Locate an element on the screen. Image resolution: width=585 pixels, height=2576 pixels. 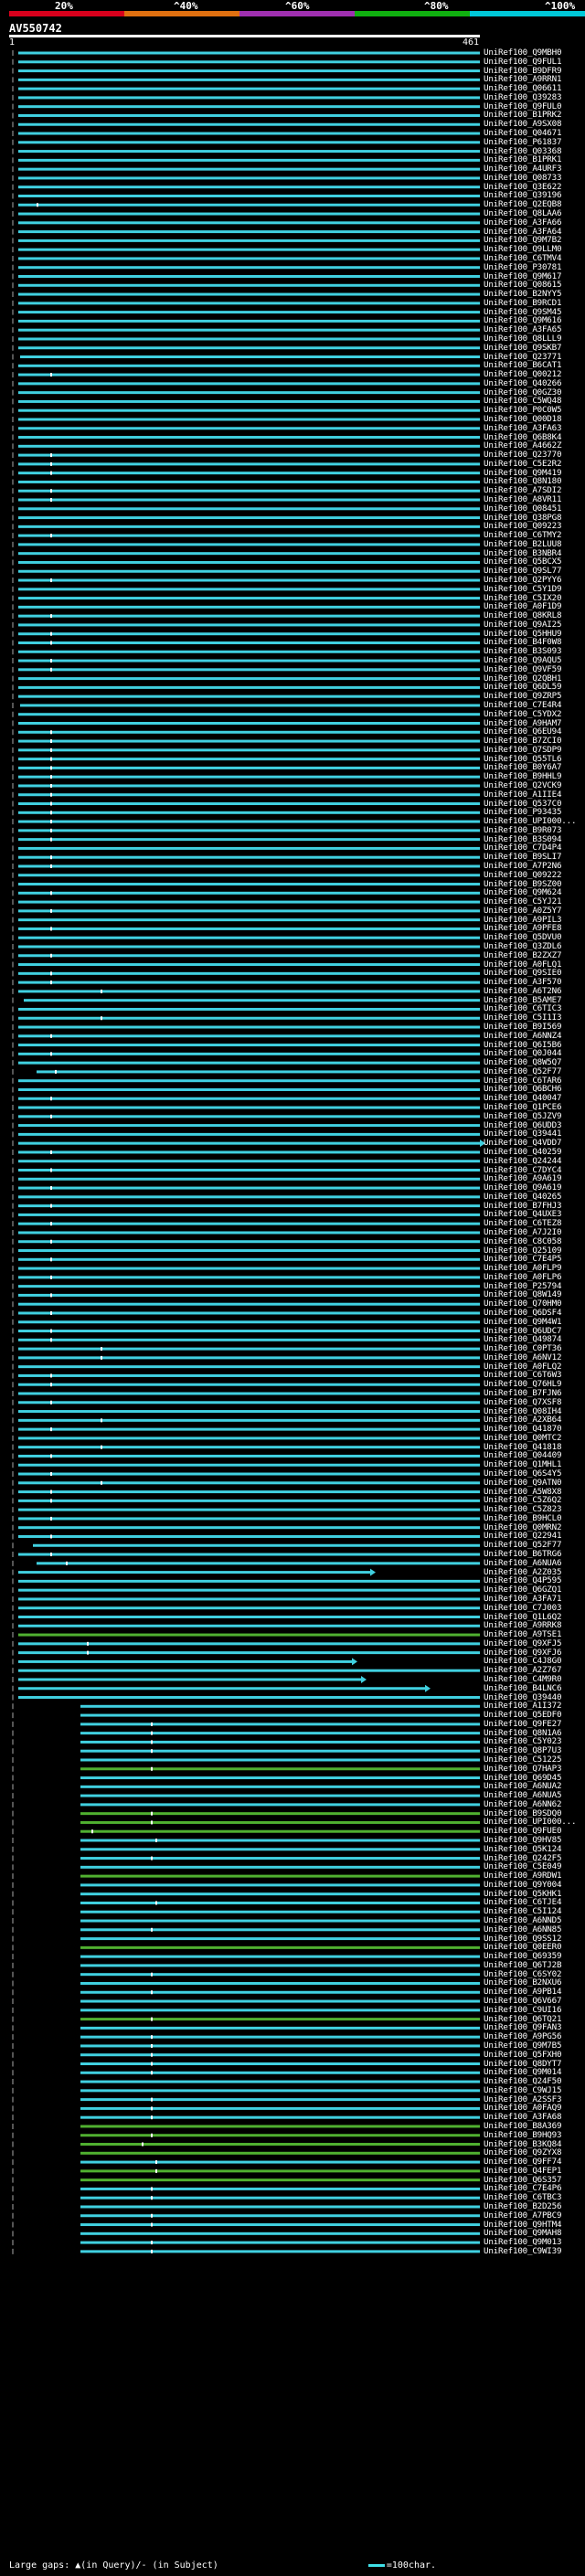
hit-label: UniRef100_C9WI39 is located at coordinates (523, 2251).